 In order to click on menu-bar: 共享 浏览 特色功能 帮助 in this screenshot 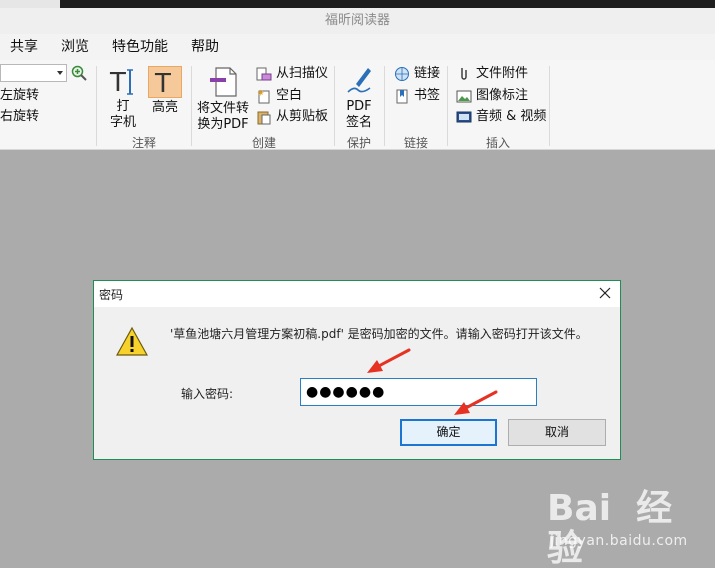, I will do `click(357, 47)`.